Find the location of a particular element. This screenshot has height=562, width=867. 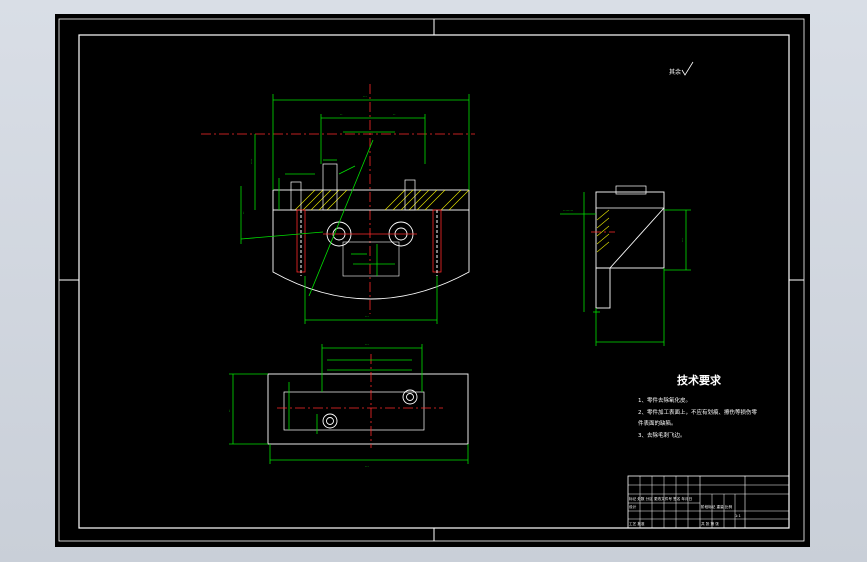

title-block-row: 标记 处数 分区 更改文件号 签名 年月日 is located at coordinates (660, 498).